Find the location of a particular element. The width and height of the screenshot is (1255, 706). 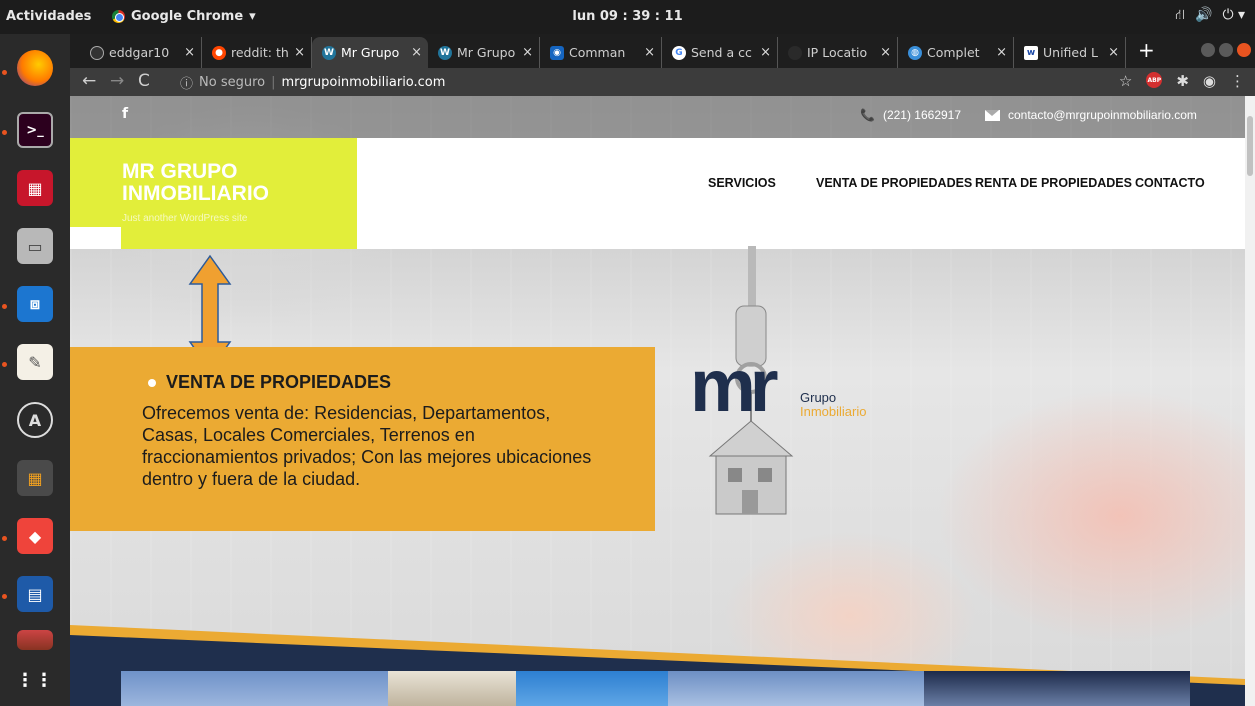

toolbar-actions: ☆ ABP ✱ ◉ ⋮ is located at coordinates (1182, 81).